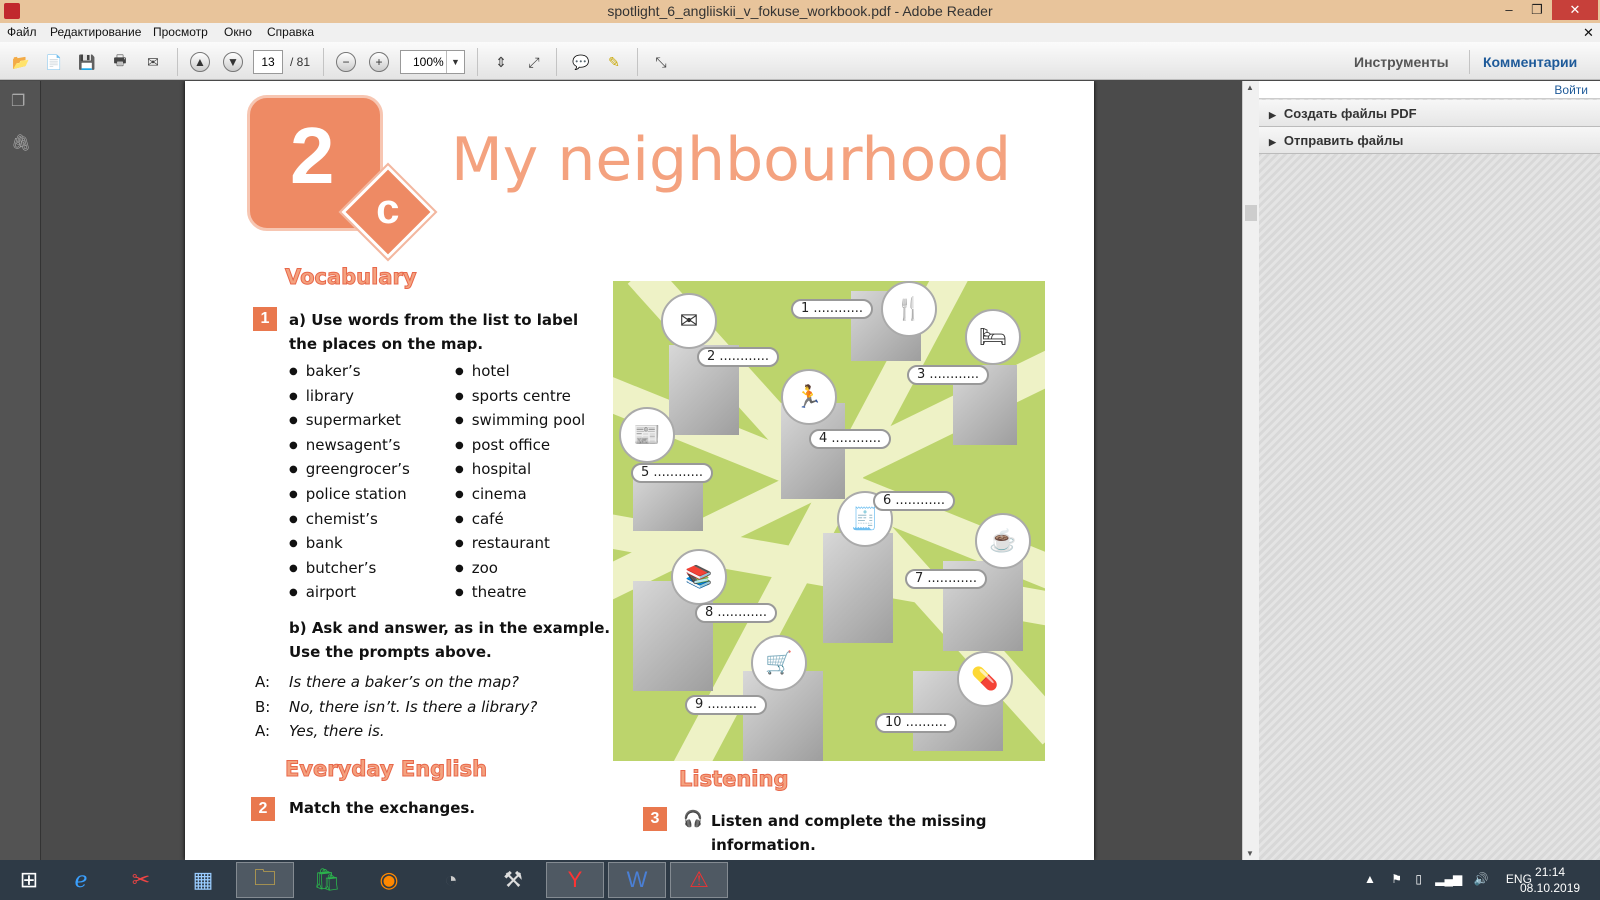 The width and height of the screenshot is (1600, 900). I want to click on chrome-icon: ◉, so click(389, 880).